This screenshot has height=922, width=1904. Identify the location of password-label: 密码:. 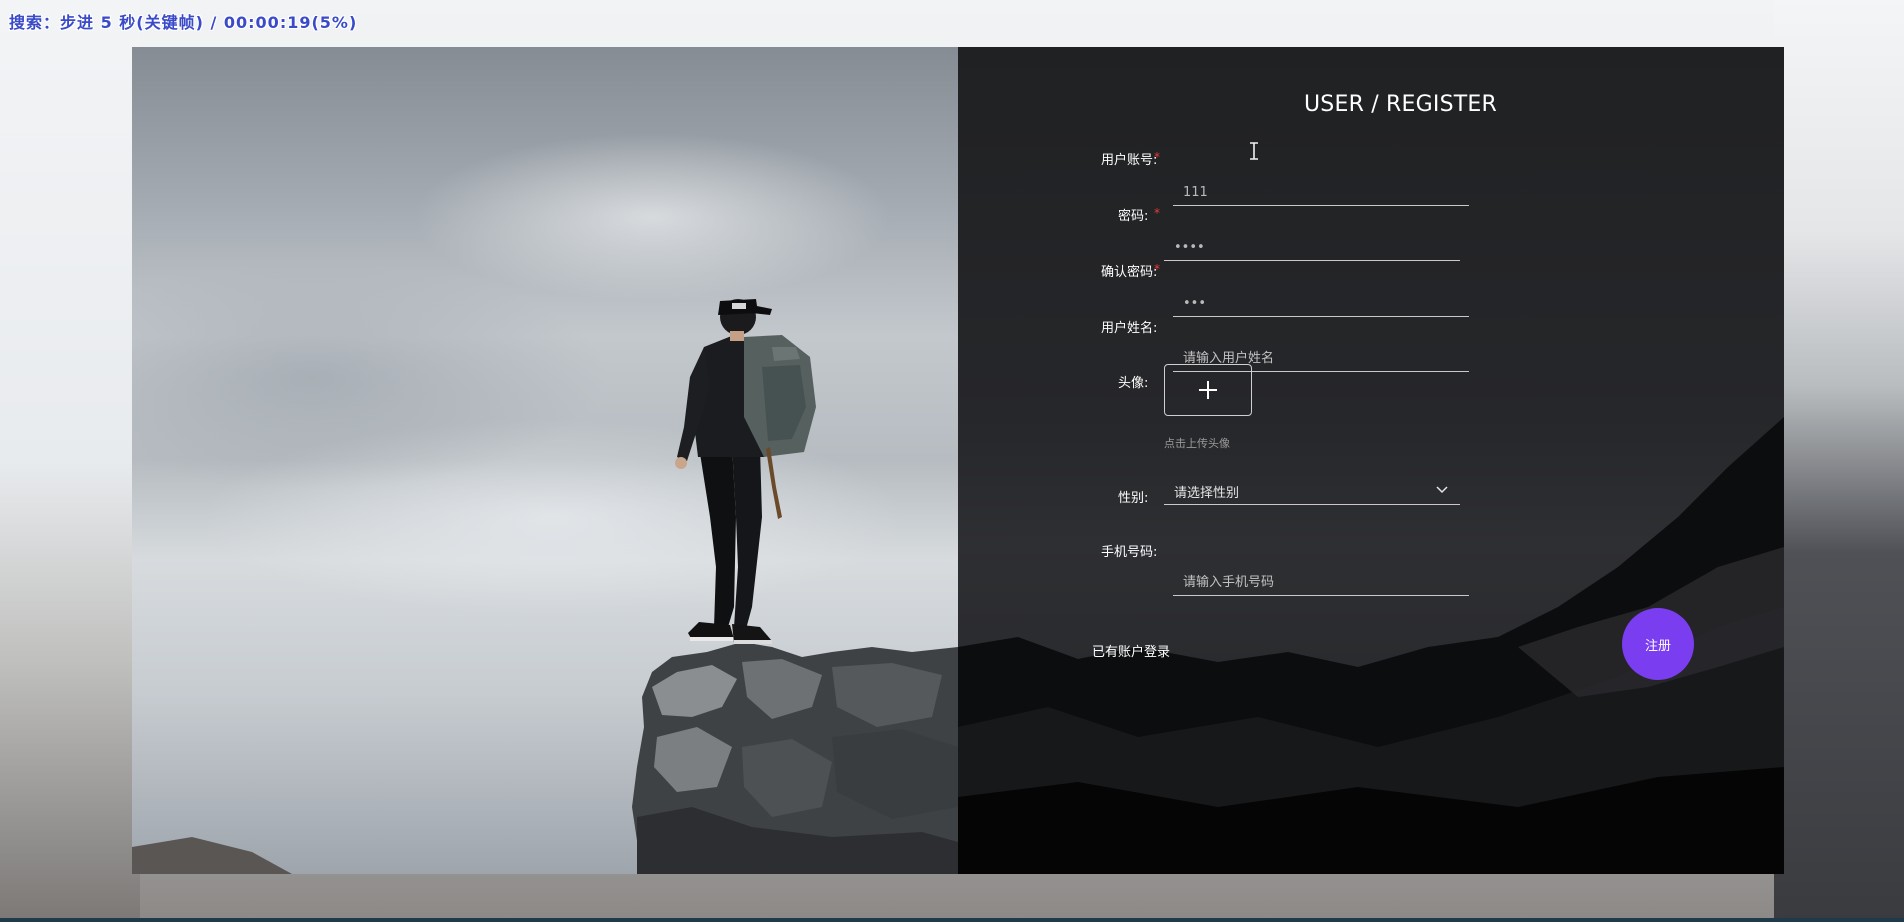
(1133, 216).